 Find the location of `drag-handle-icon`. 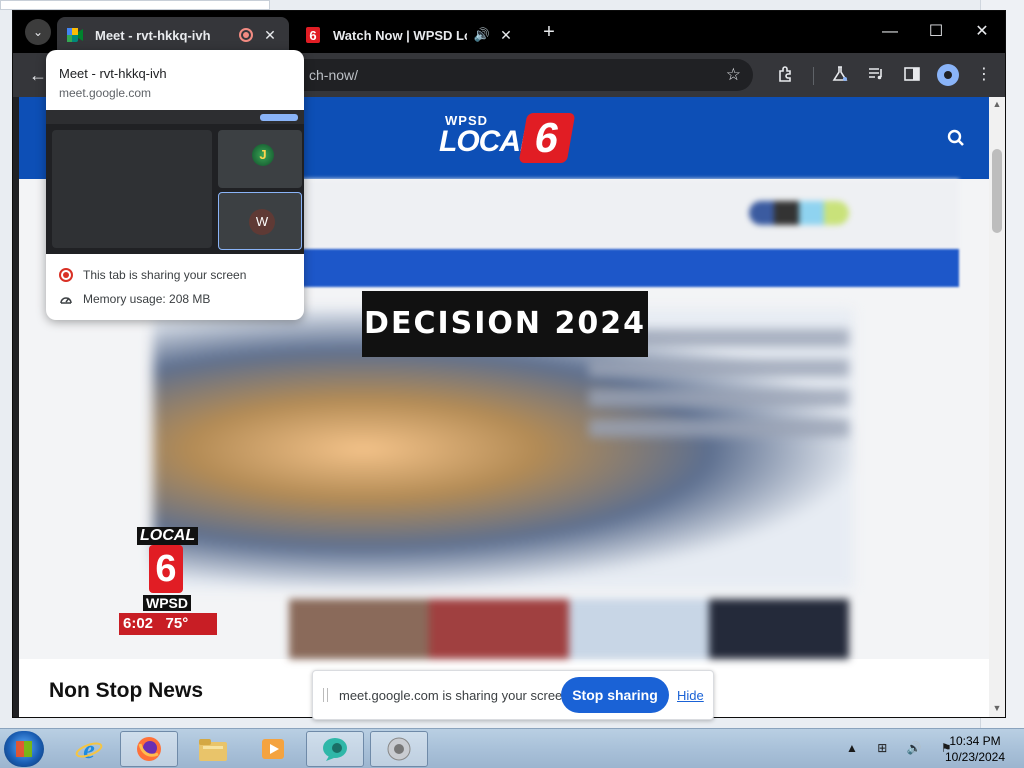

drag-handle-icon is located at coordinates (325, 695).